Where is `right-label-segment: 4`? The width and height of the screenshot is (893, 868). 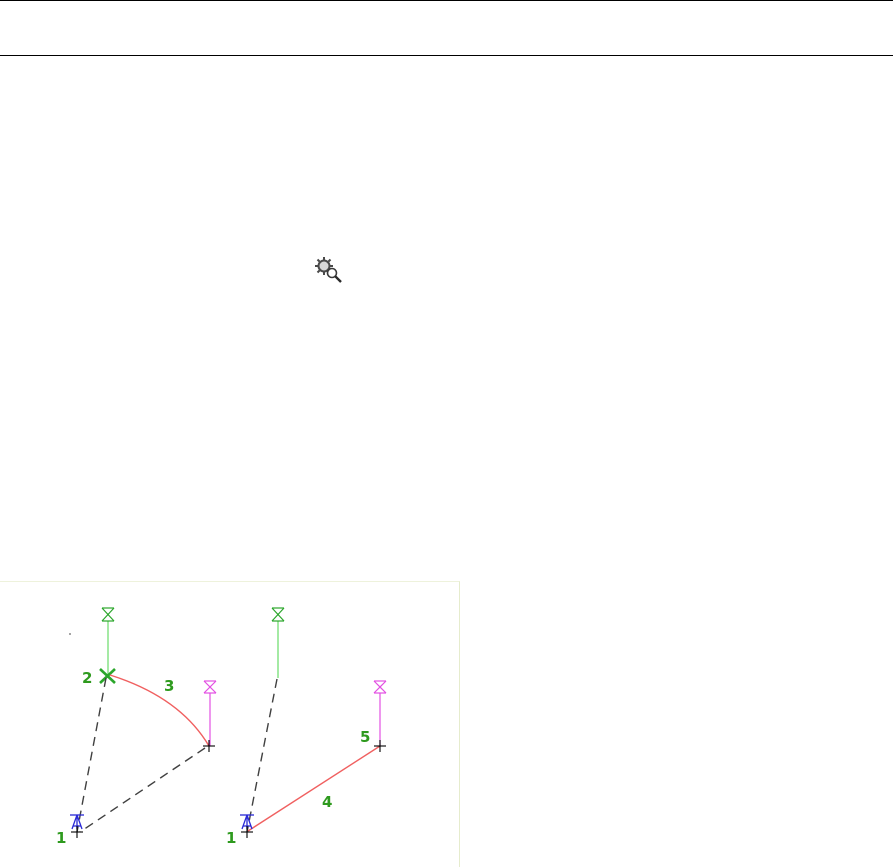 right-label-segment: 4 is located at coordinates (327, 802).